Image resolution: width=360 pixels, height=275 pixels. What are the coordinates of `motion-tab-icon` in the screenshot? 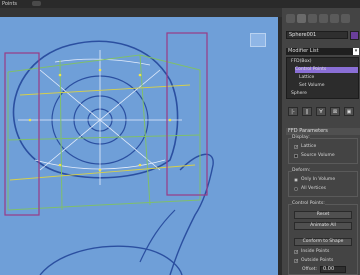 It's located at (323, 18).